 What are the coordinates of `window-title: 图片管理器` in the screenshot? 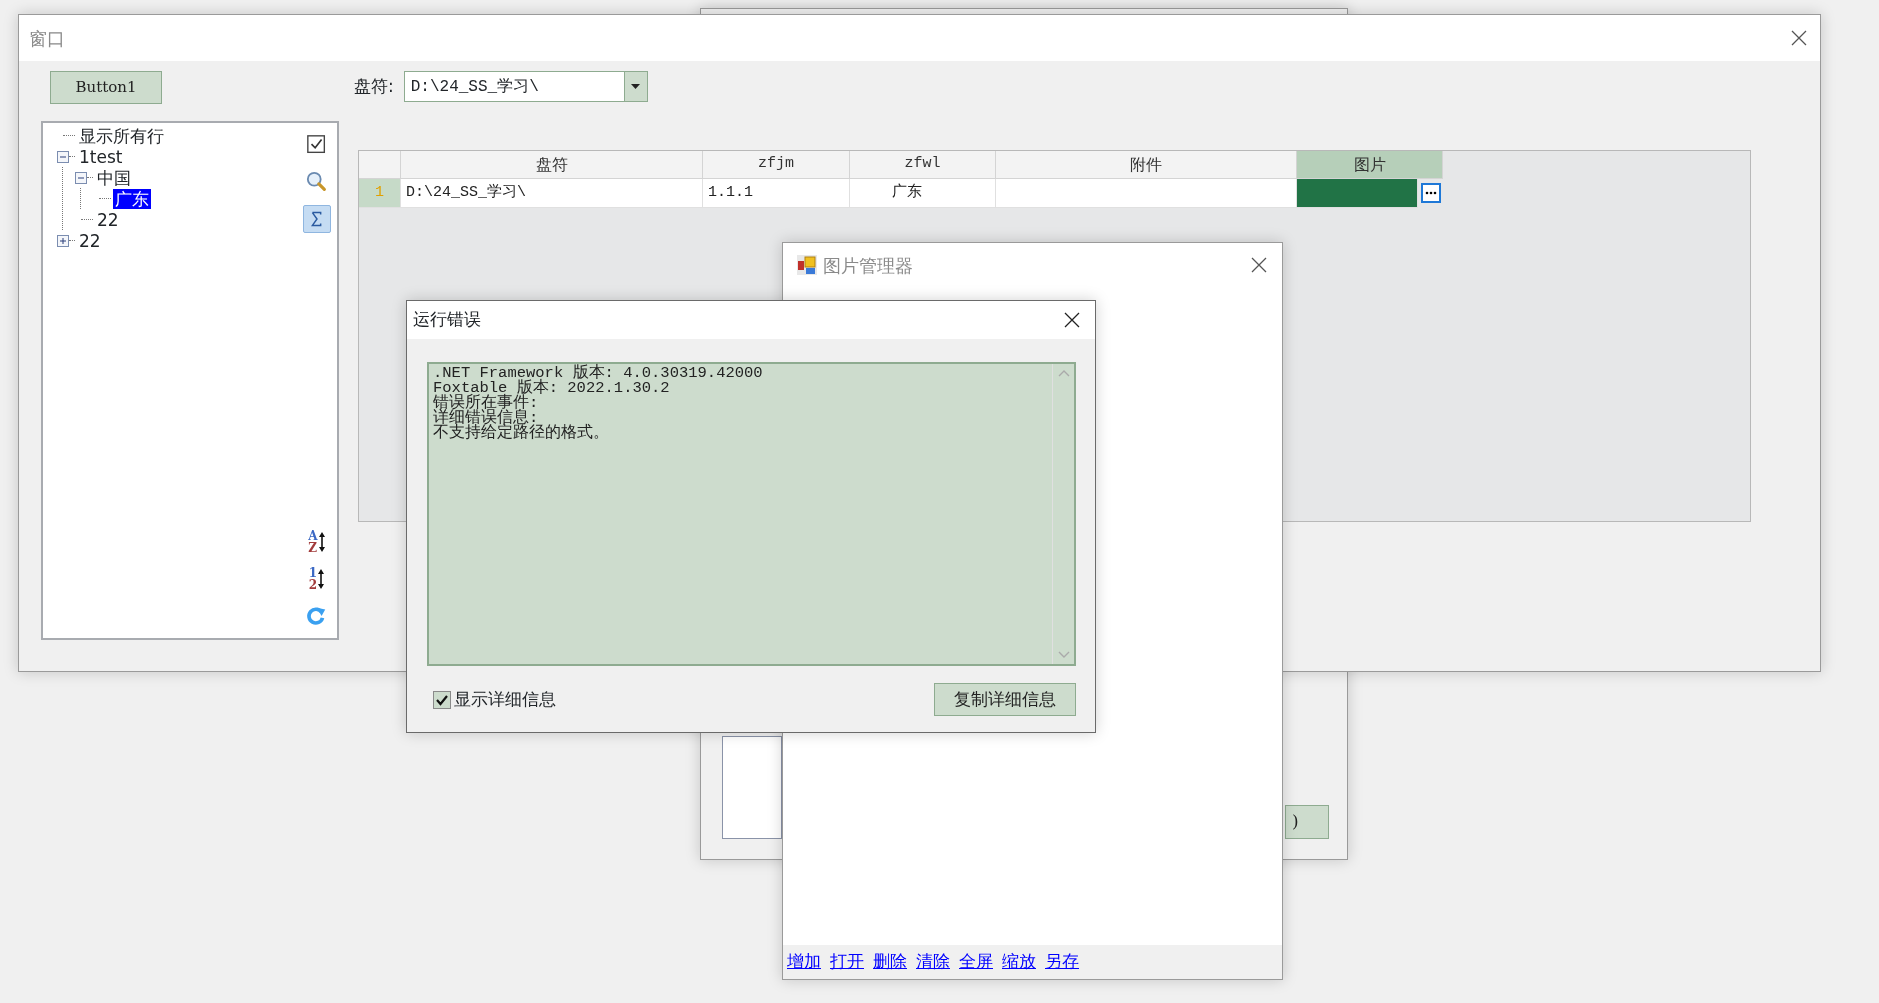 It's located at (868, 265).